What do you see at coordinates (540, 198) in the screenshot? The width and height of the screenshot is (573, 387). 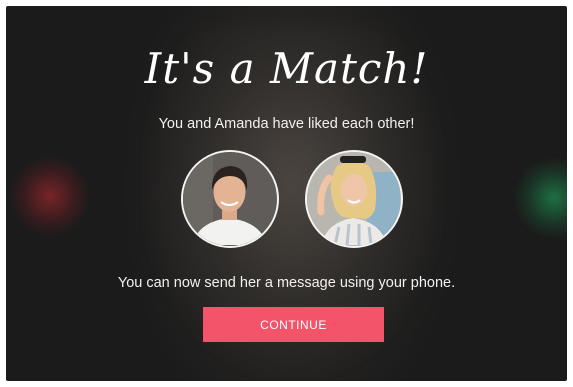 I see `like-glow` at bounding box center [540, 198].